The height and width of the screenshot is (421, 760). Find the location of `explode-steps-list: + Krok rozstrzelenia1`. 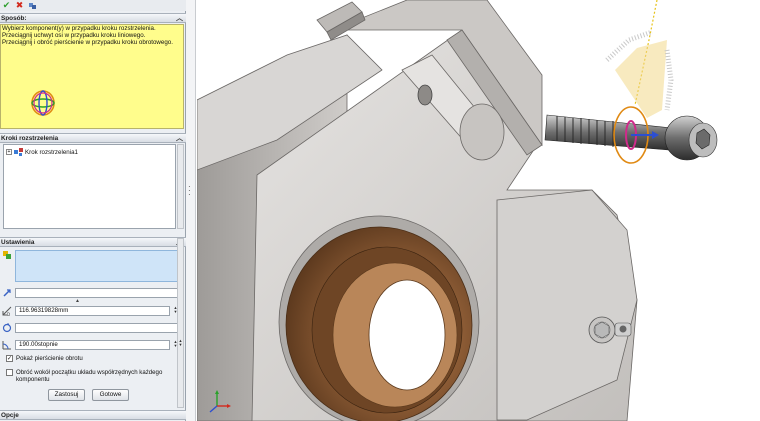

explode-steps-list: + Krok rozstrzelenia1 is located at coordinates (89, 186).